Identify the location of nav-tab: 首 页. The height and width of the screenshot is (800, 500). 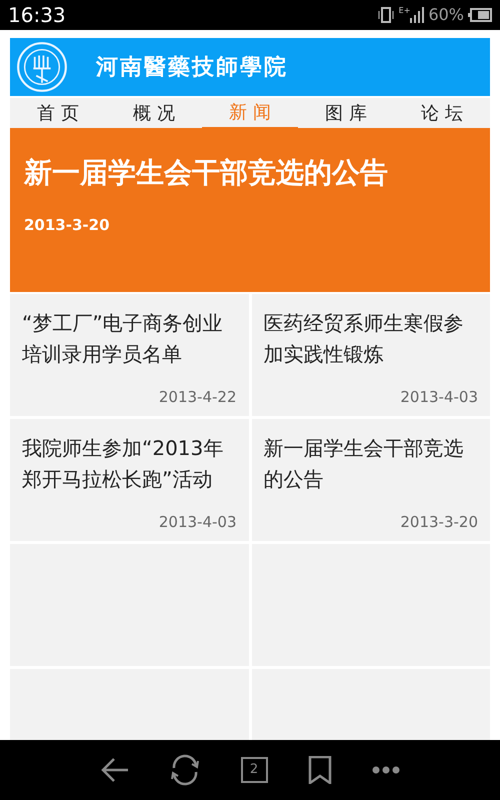
(58, 113).